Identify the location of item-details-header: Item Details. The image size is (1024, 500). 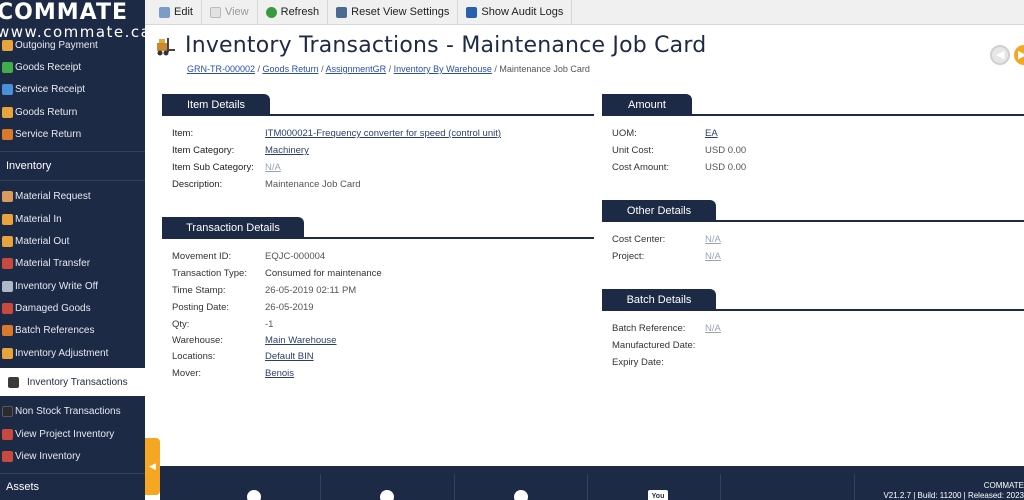
(378, 105).